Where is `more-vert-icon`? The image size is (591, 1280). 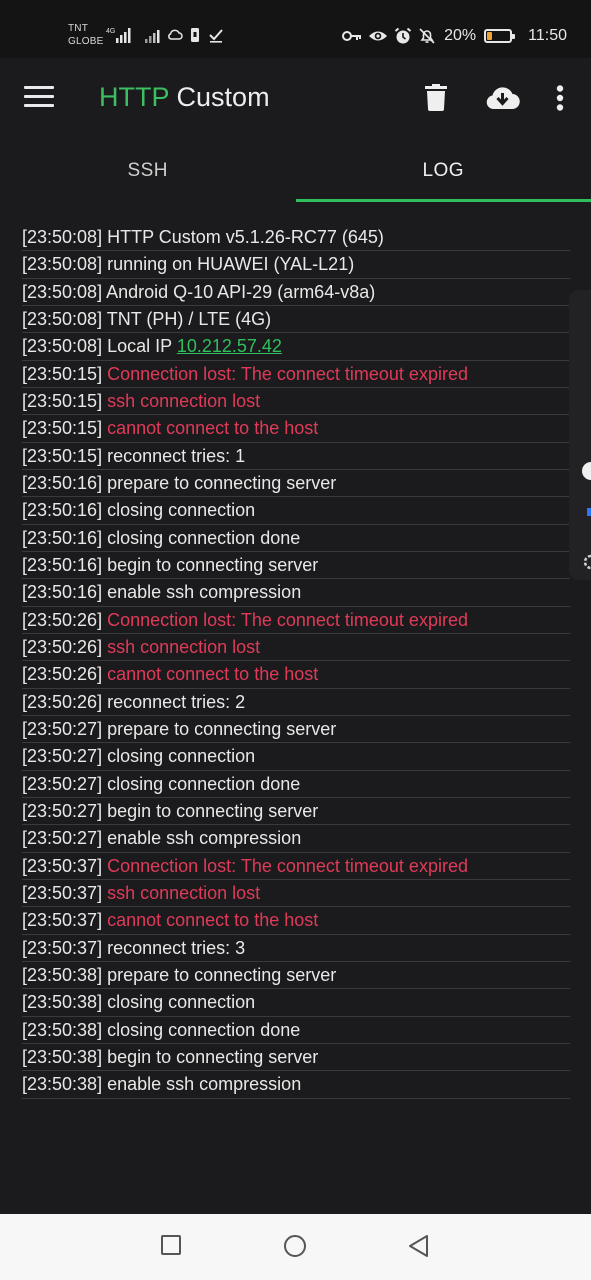
more-vert-icon is located at coordinates (560, 98).